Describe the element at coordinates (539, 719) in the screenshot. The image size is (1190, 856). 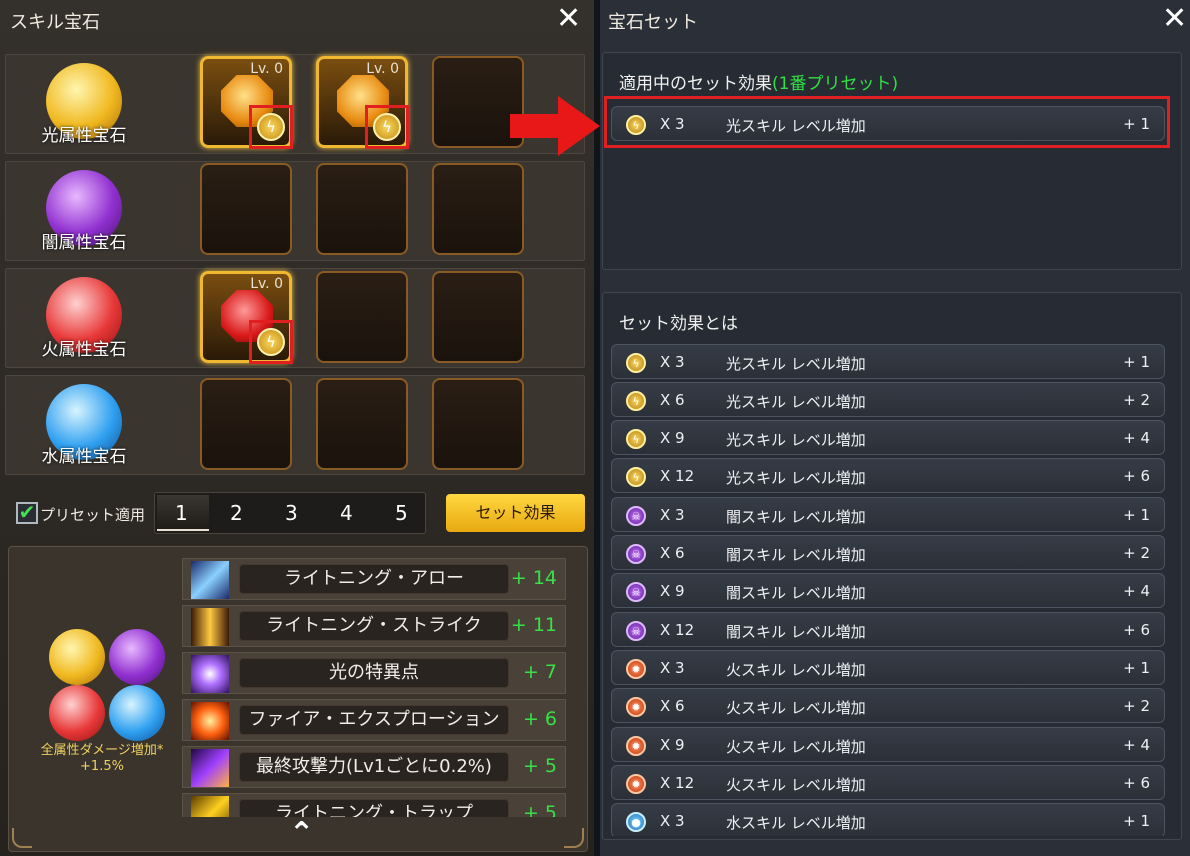
I see `skill-value: + 6` at that location.